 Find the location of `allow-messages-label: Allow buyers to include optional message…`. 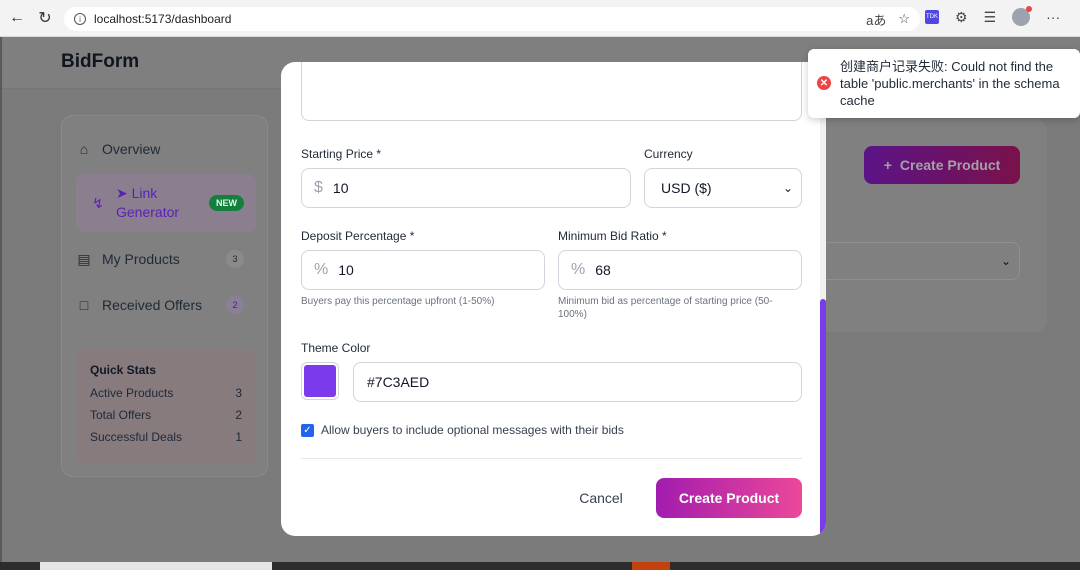

allow-messages-label: Allow buyers to include optional message… is located at coordinates (472, 430).